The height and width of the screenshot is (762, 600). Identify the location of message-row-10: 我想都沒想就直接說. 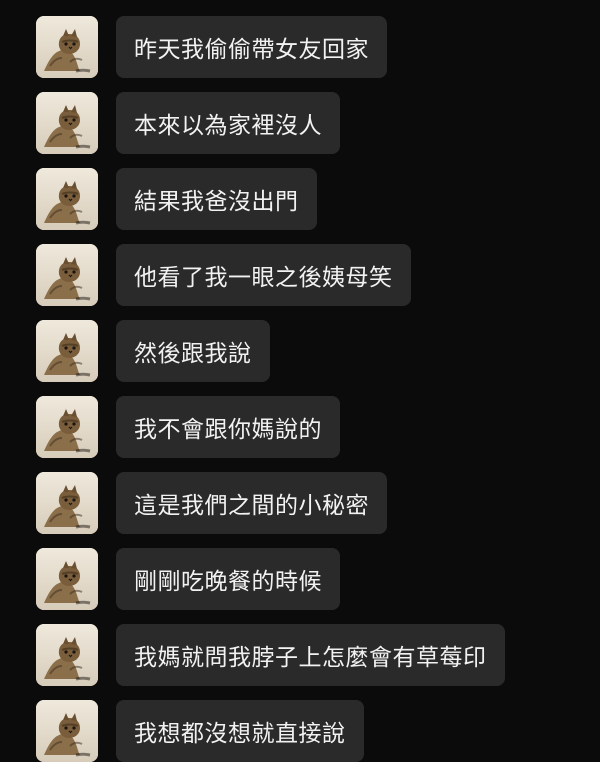
(200, 731).